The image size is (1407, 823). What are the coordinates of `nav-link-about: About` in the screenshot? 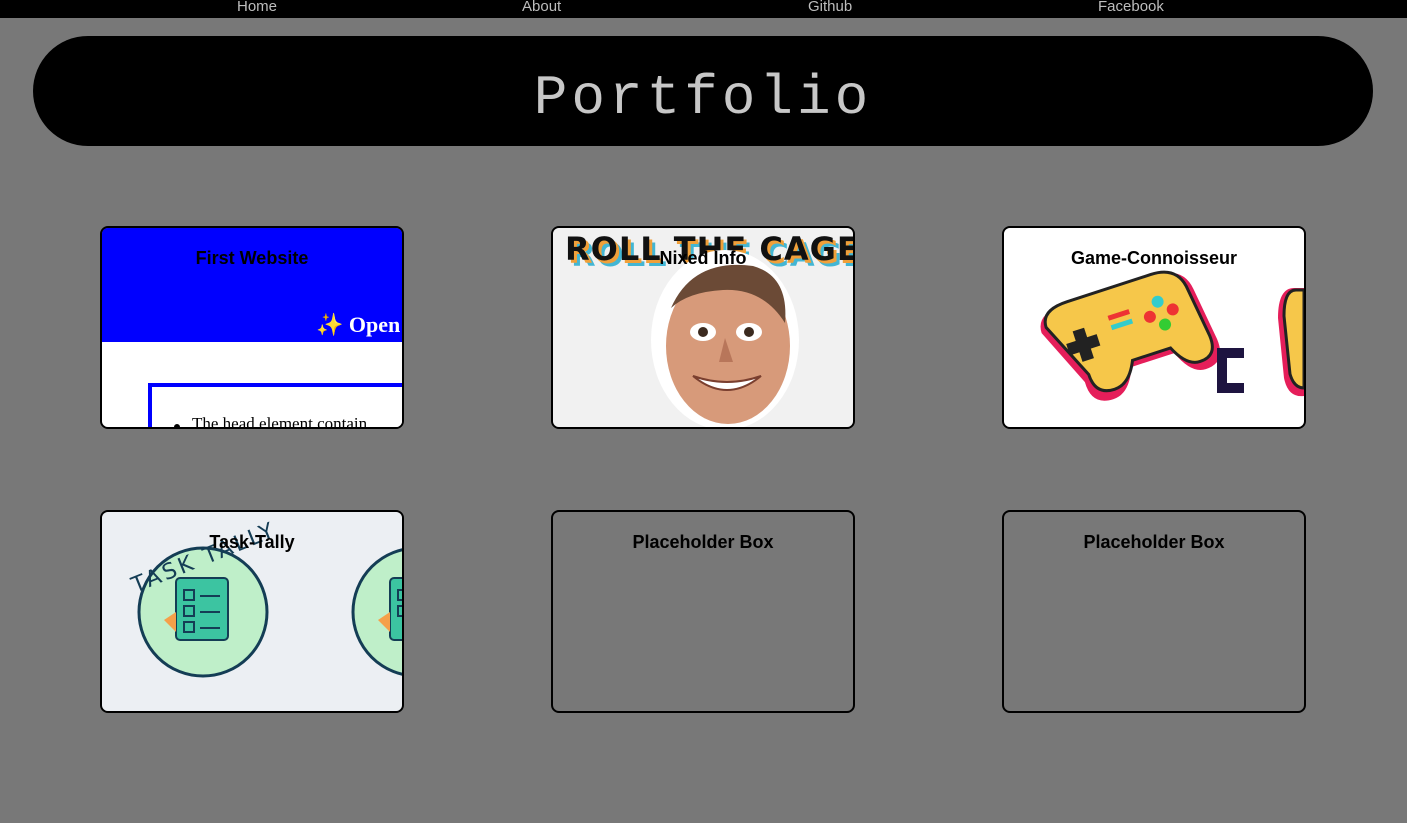 It's located at (541, 8).